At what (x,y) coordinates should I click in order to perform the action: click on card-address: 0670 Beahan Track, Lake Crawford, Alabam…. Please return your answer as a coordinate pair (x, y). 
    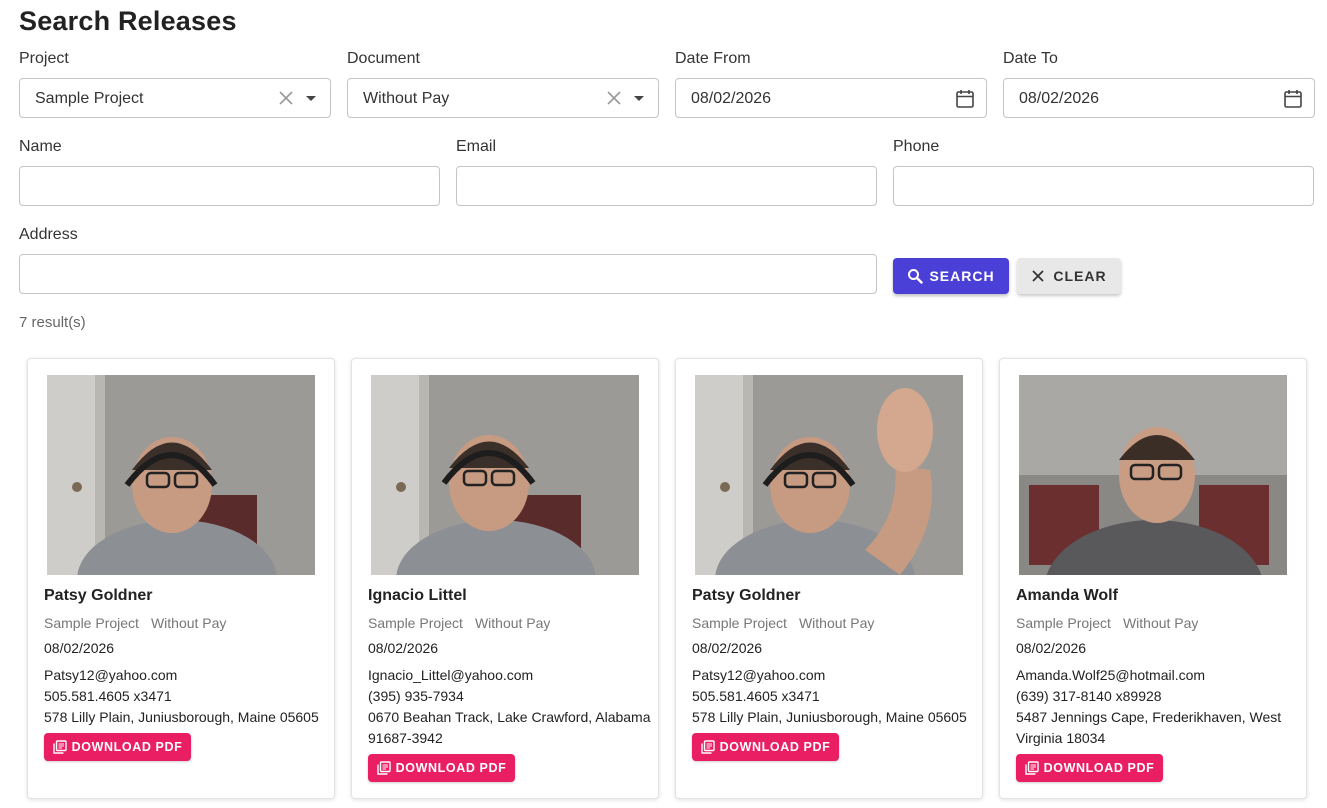
    Looking at the image, I should click on (509, 727).